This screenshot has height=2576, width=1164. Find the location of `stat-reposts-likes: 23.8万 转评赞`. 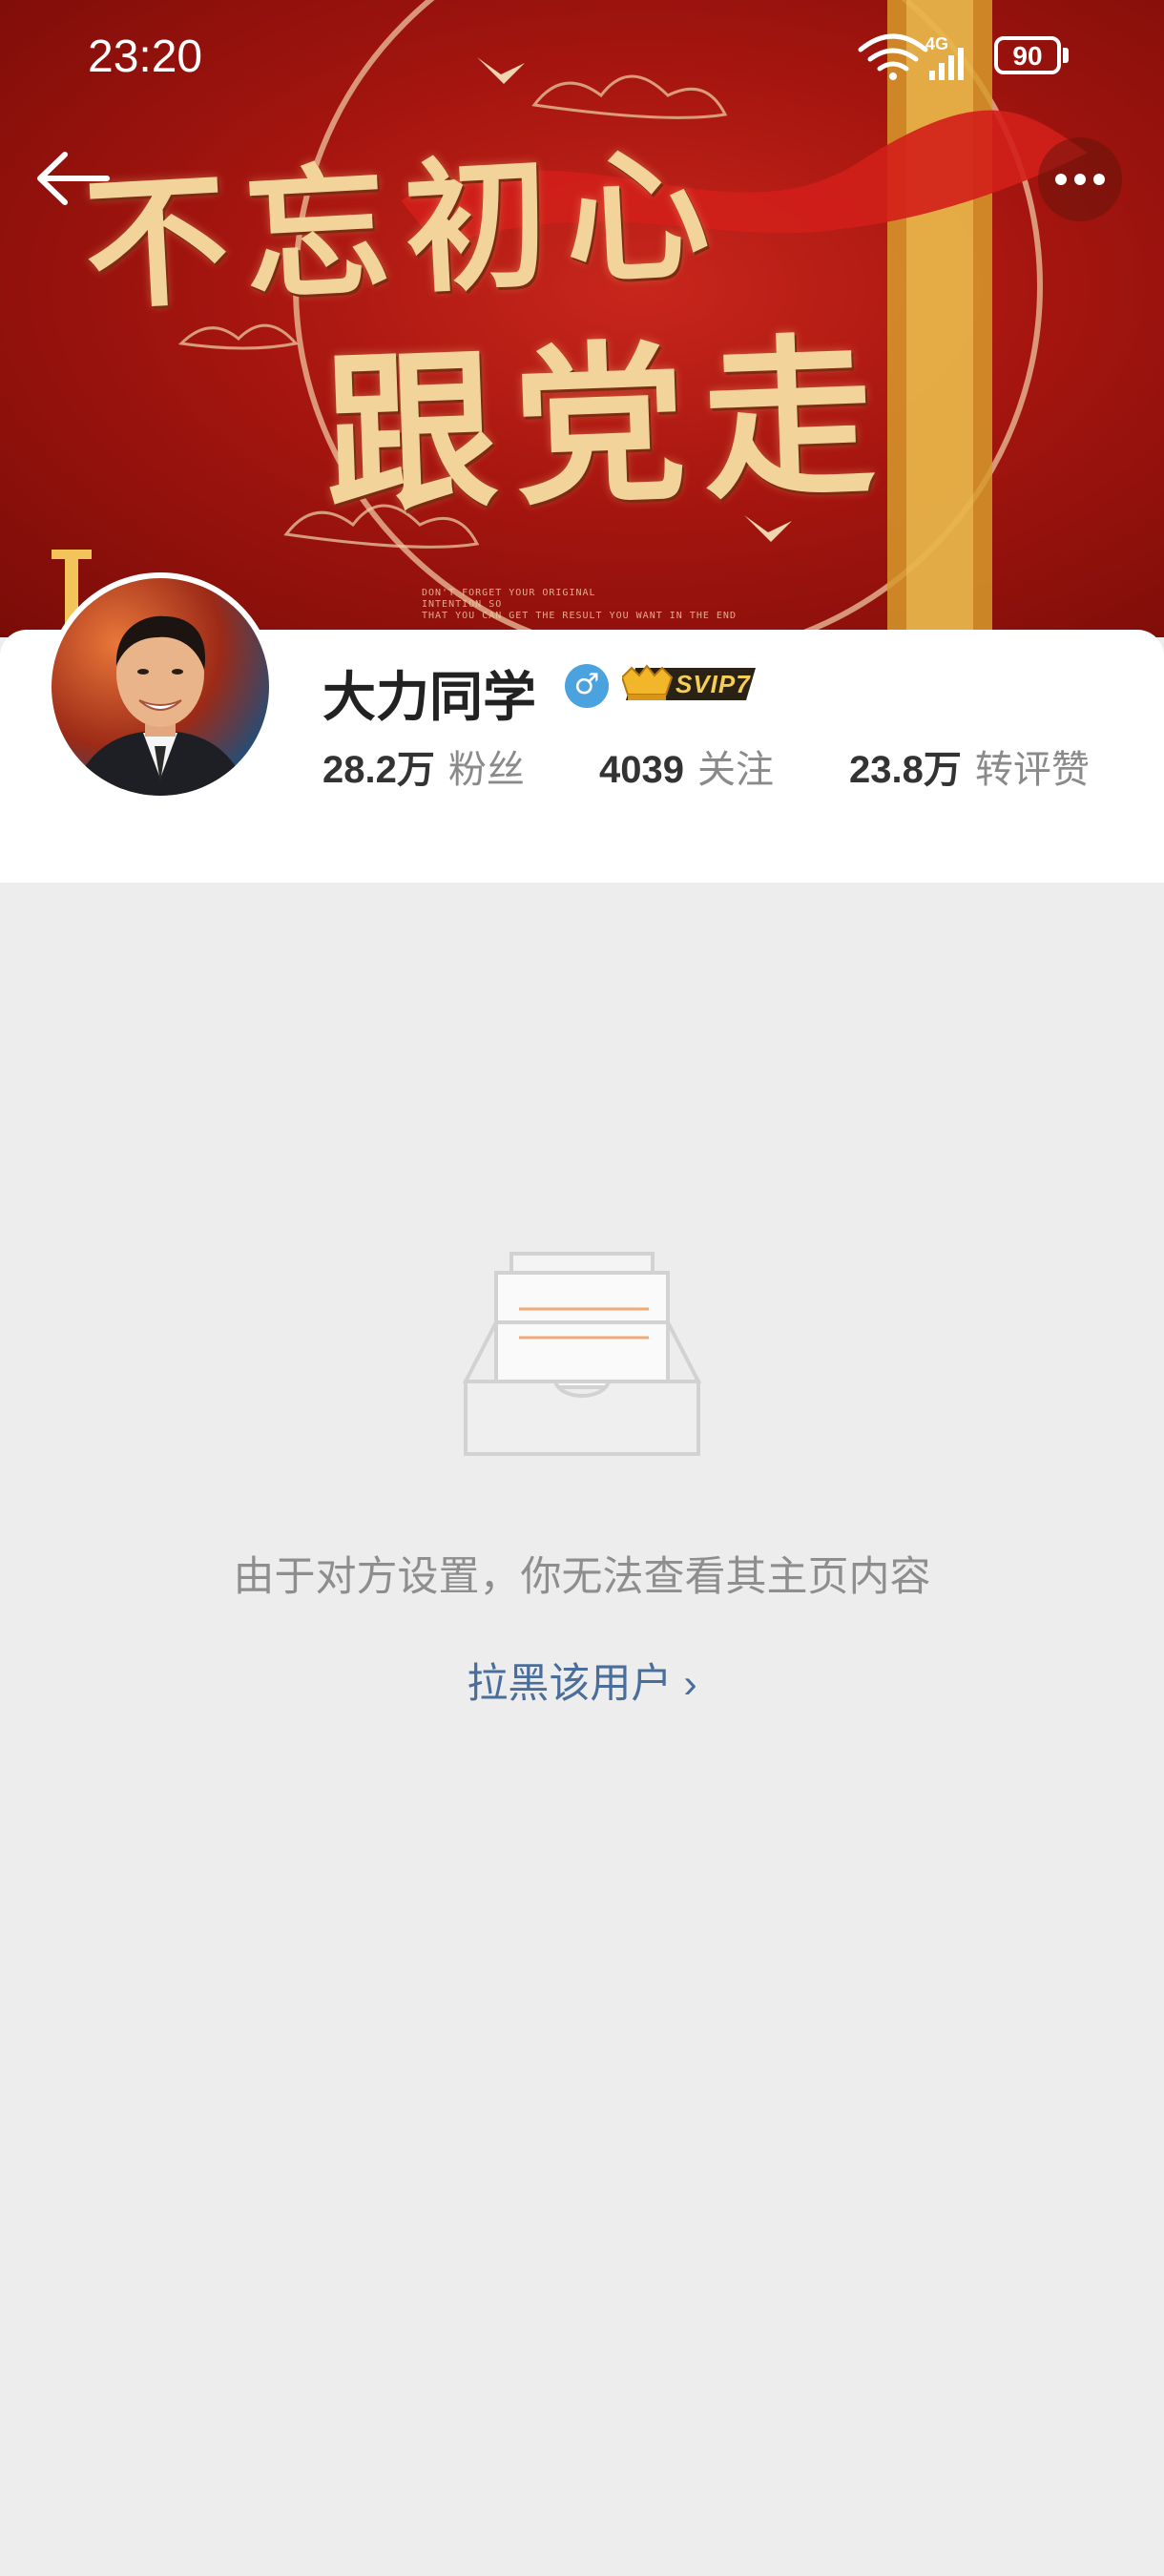

stat-reposts-likes: 23.8万 转评赞 is located at coordinates (969, 766).